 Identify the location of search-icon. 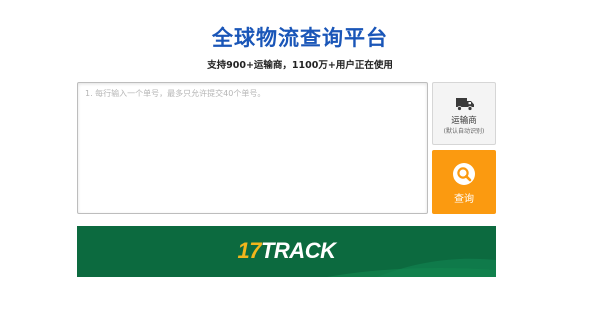
(464, 174).